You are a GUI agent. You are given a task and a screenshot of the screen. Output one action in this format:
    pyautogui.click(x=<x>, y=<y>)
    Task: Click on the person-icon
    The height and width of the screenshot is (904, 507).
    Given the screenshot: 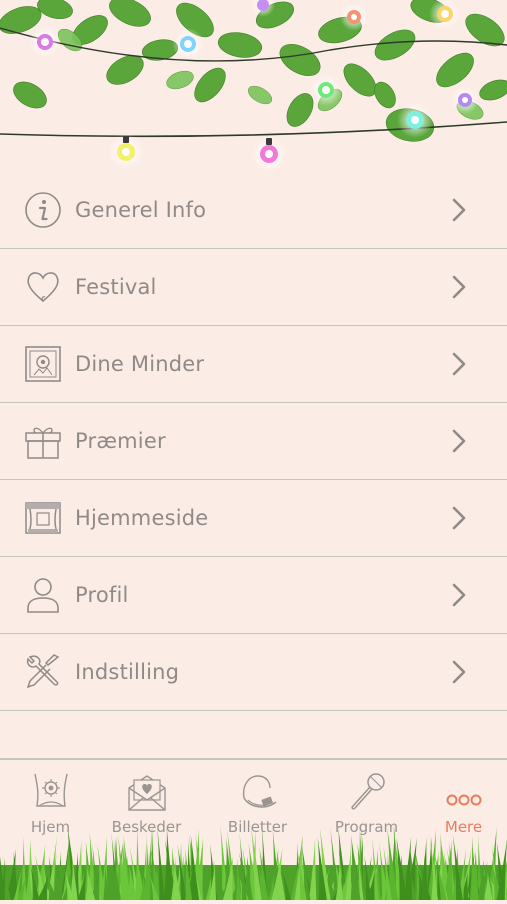 What is the action you would take?
    pyautogui.click(x=43, y=595)
    